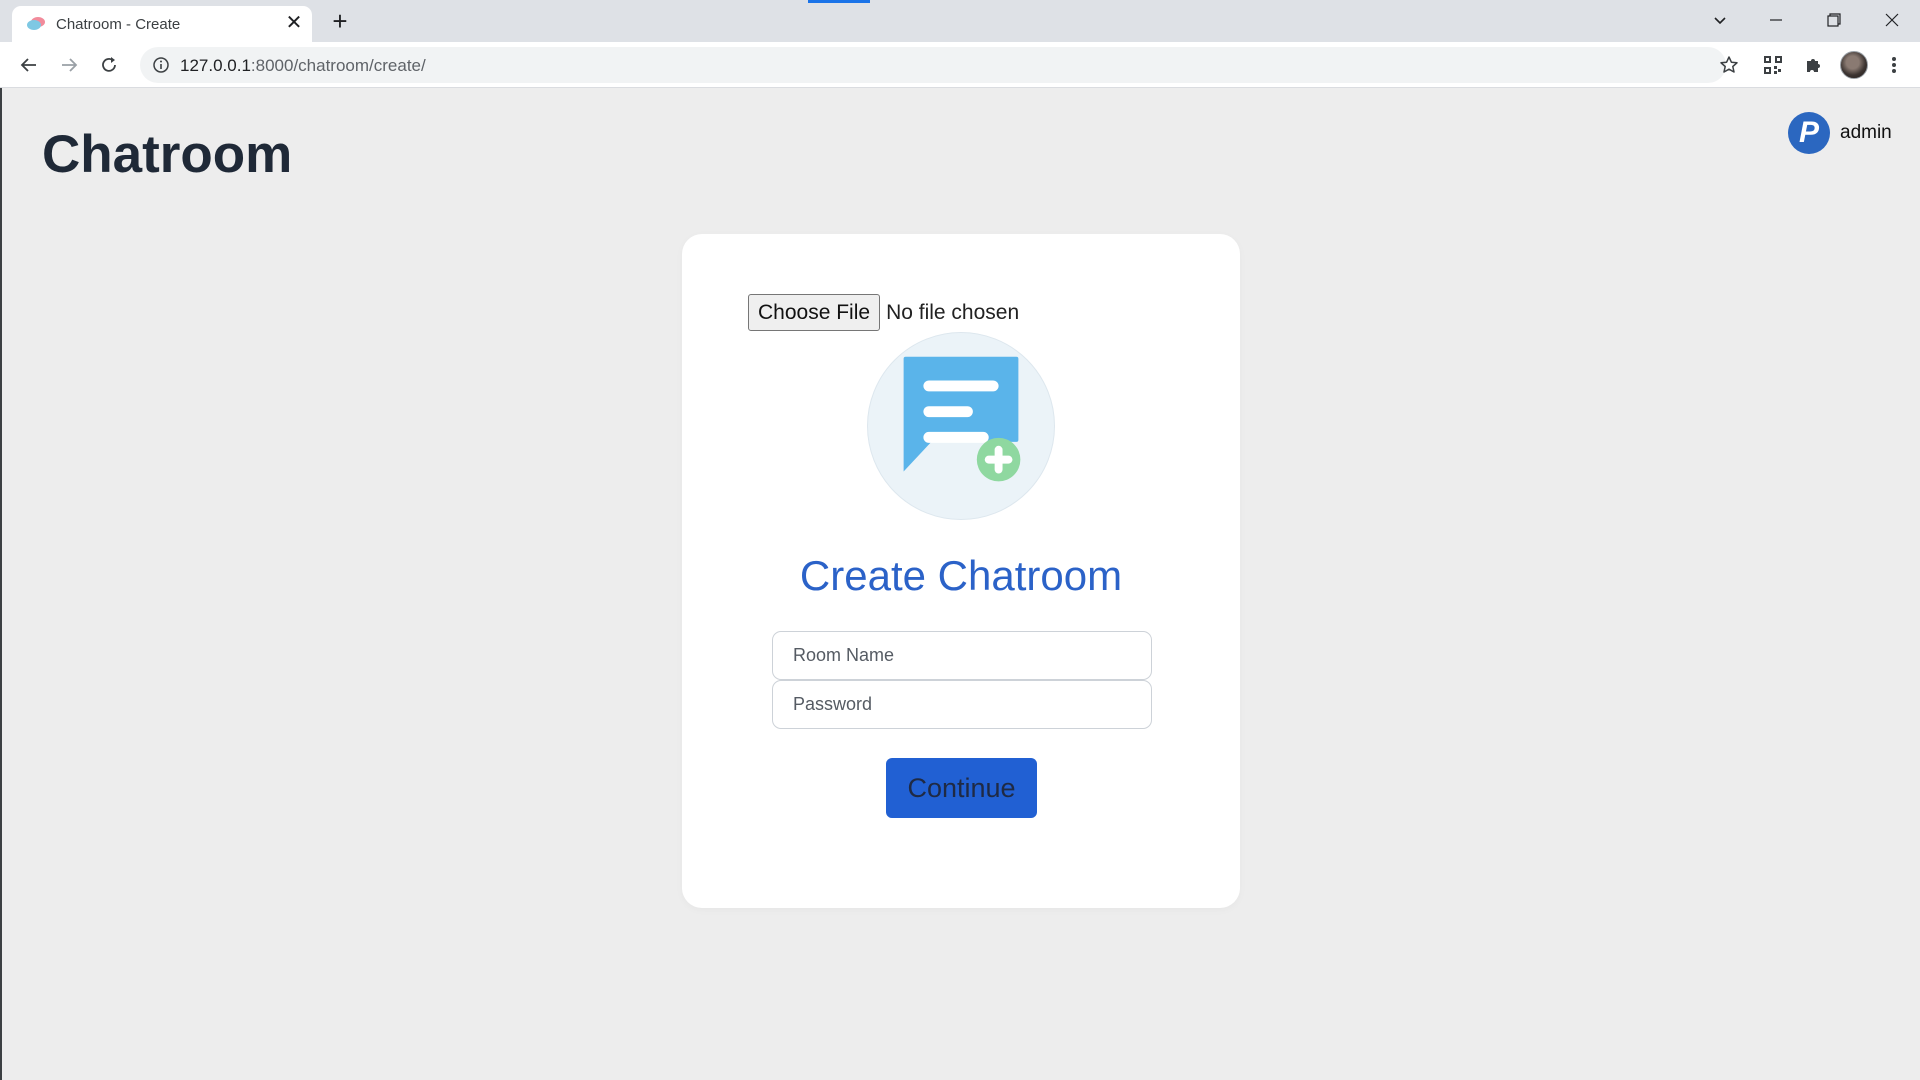 This screenshot has width=1920, height=1080. What do you see at coordinates (1894, 65) in the screenshot?
I see `menu-kebab-icon` at bounding box center [1894, 65].